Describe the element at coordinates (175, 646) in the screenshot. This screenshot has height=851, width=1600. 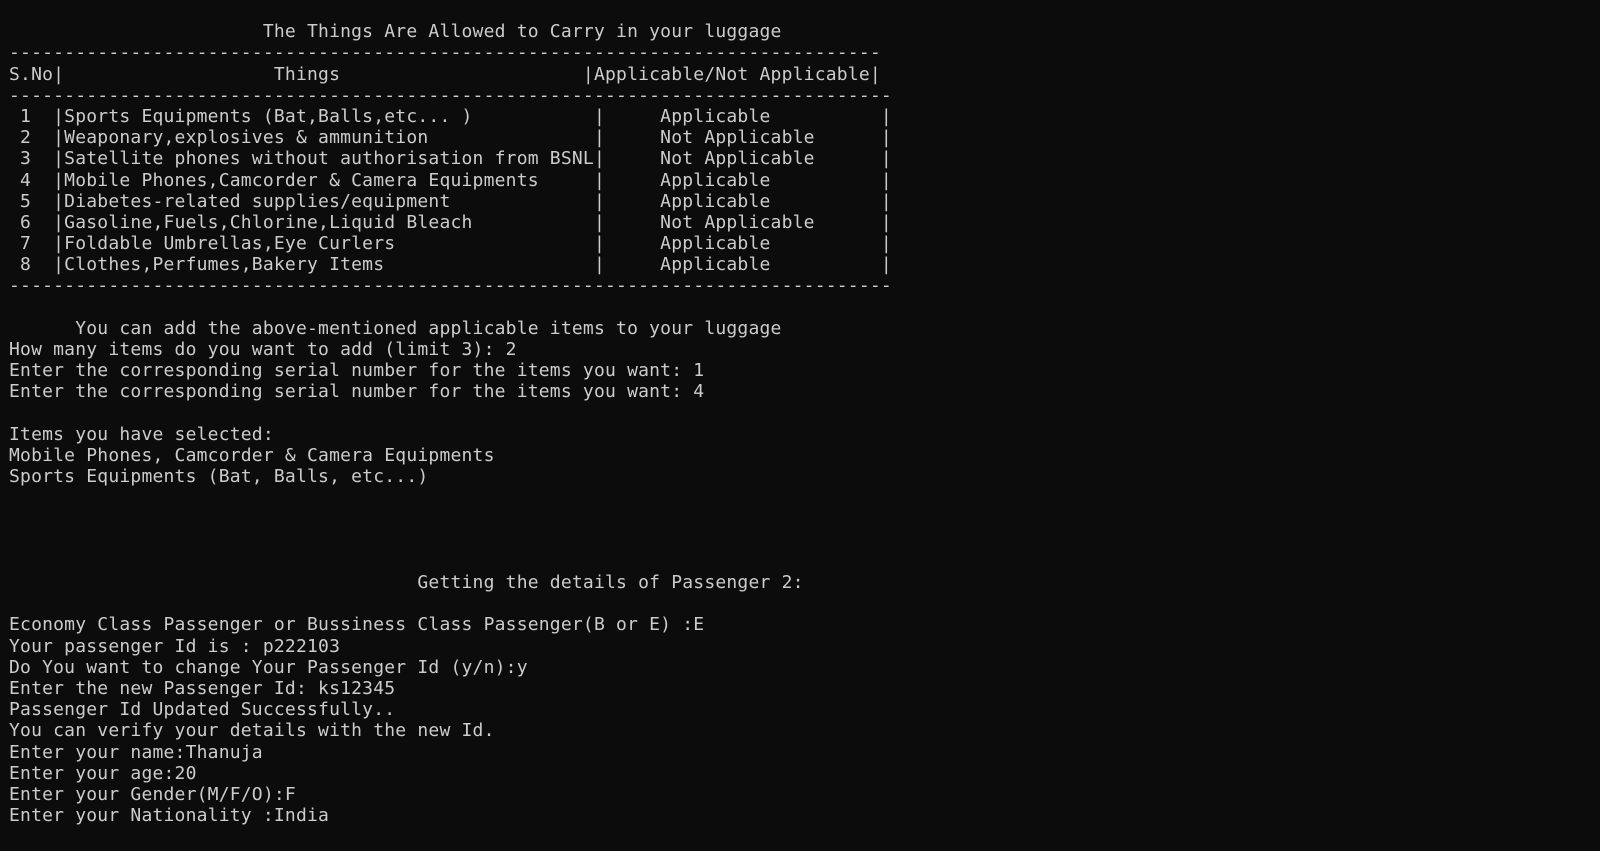
I see `terminal-line: Your passenger Id is : p222103` at that location.